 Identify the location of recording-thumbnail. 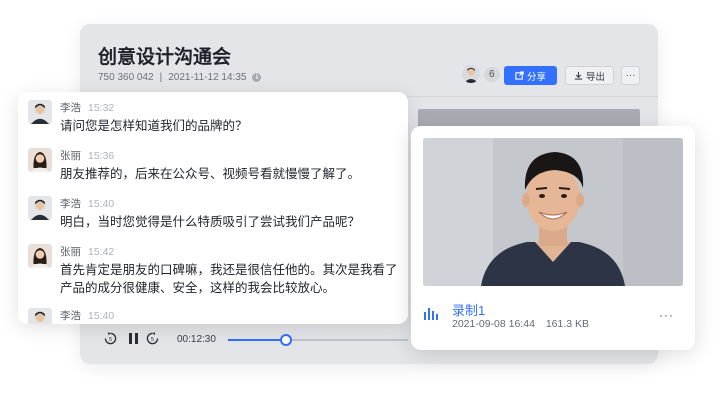
(553, 212).